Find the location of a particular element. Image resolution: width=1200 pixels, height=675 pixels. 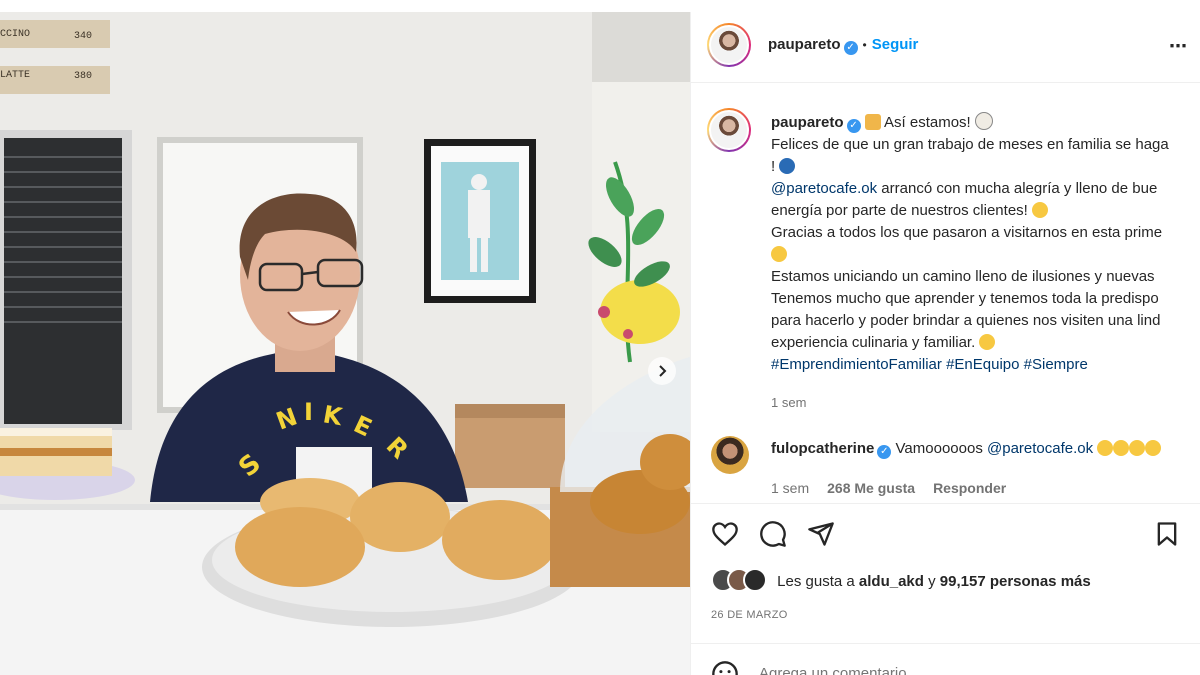

caption-line-10: experiencia culinaria y familiar. is located at coordinates (873, 342).